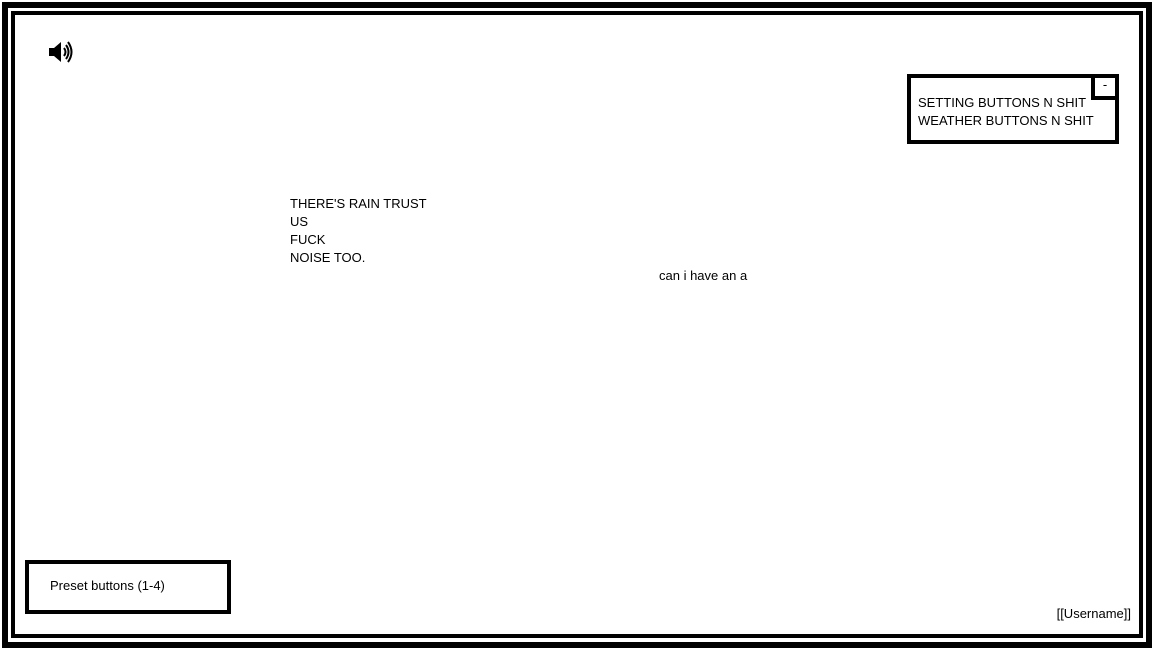 This screenshot has height=653, width=1156. Describe the element at coordinates (358, 203) in the screenshot. I see `rain-message-line: THERE'S RAIN TRUST` at that location.